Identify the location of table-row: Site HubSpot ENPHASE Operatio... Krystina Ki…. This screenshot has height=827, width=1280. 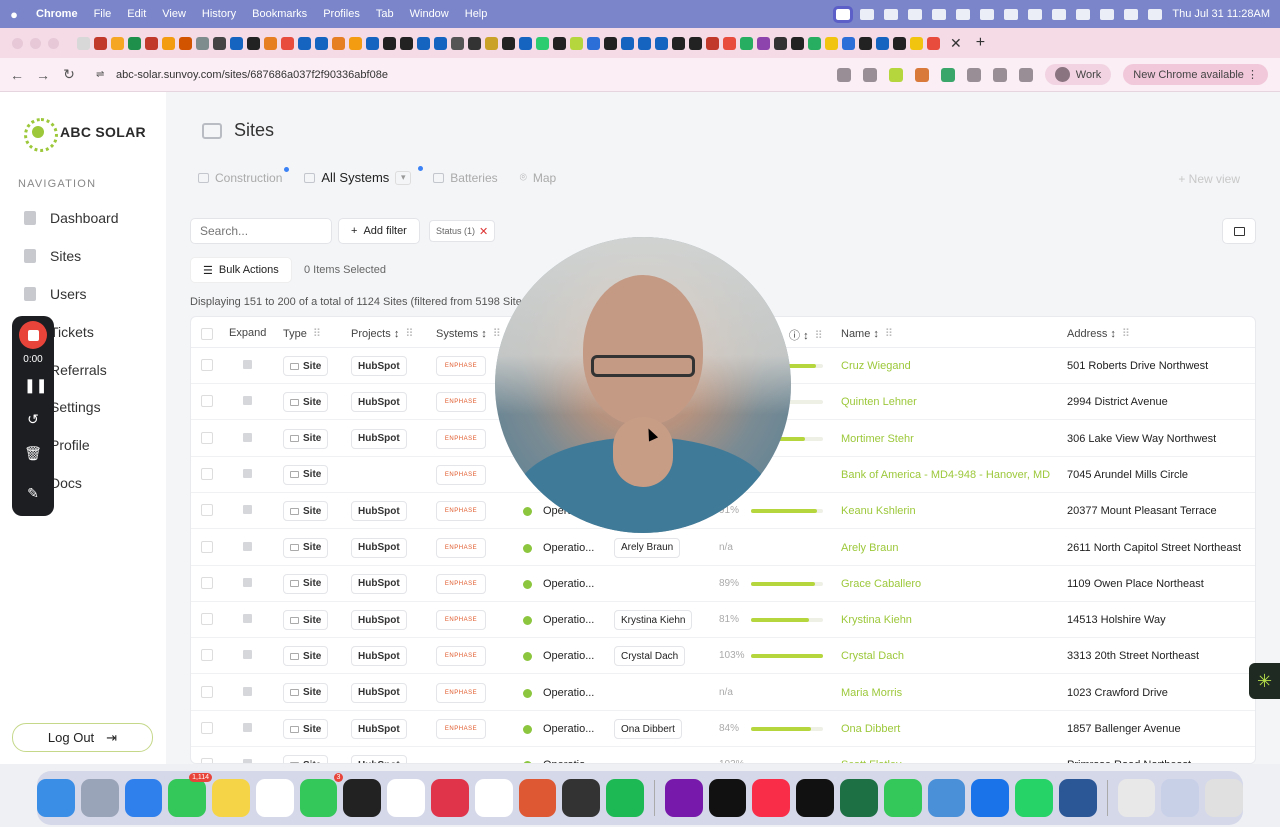
(723, 620).